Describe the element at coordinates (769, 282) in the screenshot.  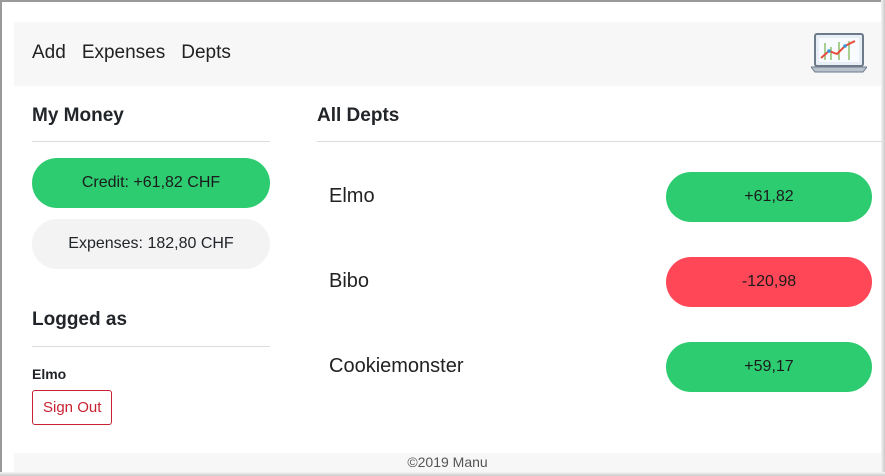
I see `dept-amount-pill: -120,98` at that location.